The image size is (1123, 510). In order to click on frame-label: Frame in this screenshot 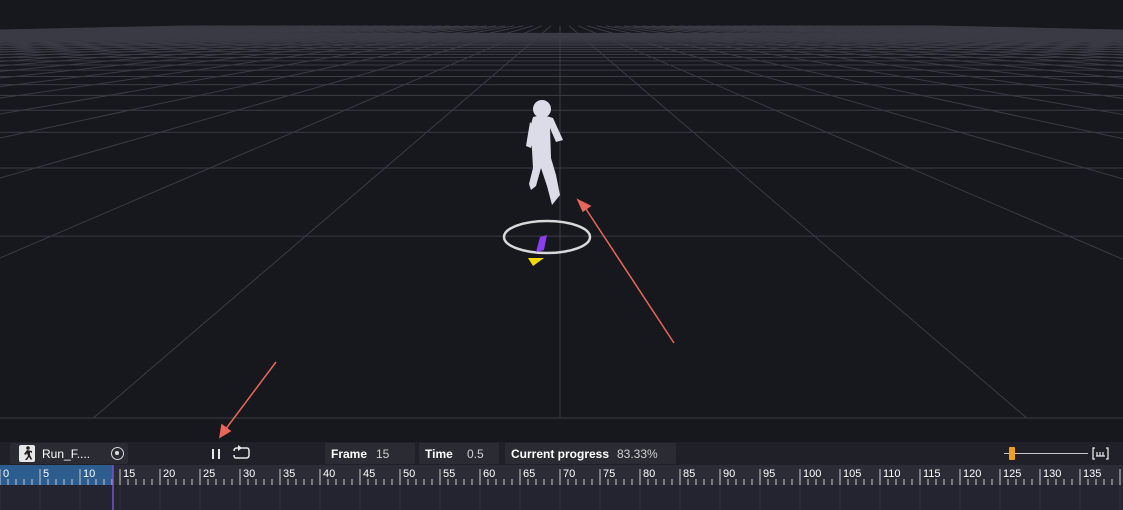, I will do `click(349, 454)`.